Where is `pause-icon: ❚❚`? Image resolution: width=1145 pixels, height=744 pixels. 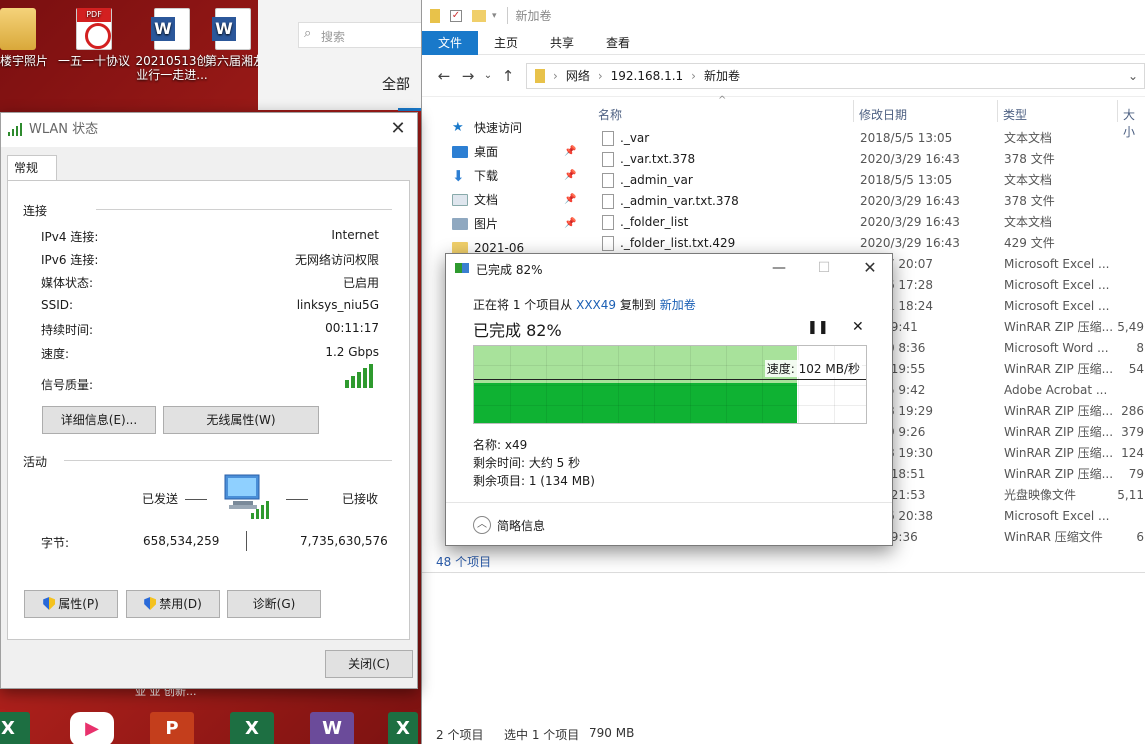
pause-icon: ❚❚ is located at coordinates (818, 327).